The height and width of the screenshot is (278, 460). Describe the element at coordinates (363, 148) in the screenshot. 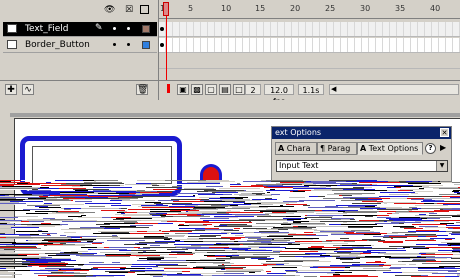

I see `text-options-icon: A` at that location.